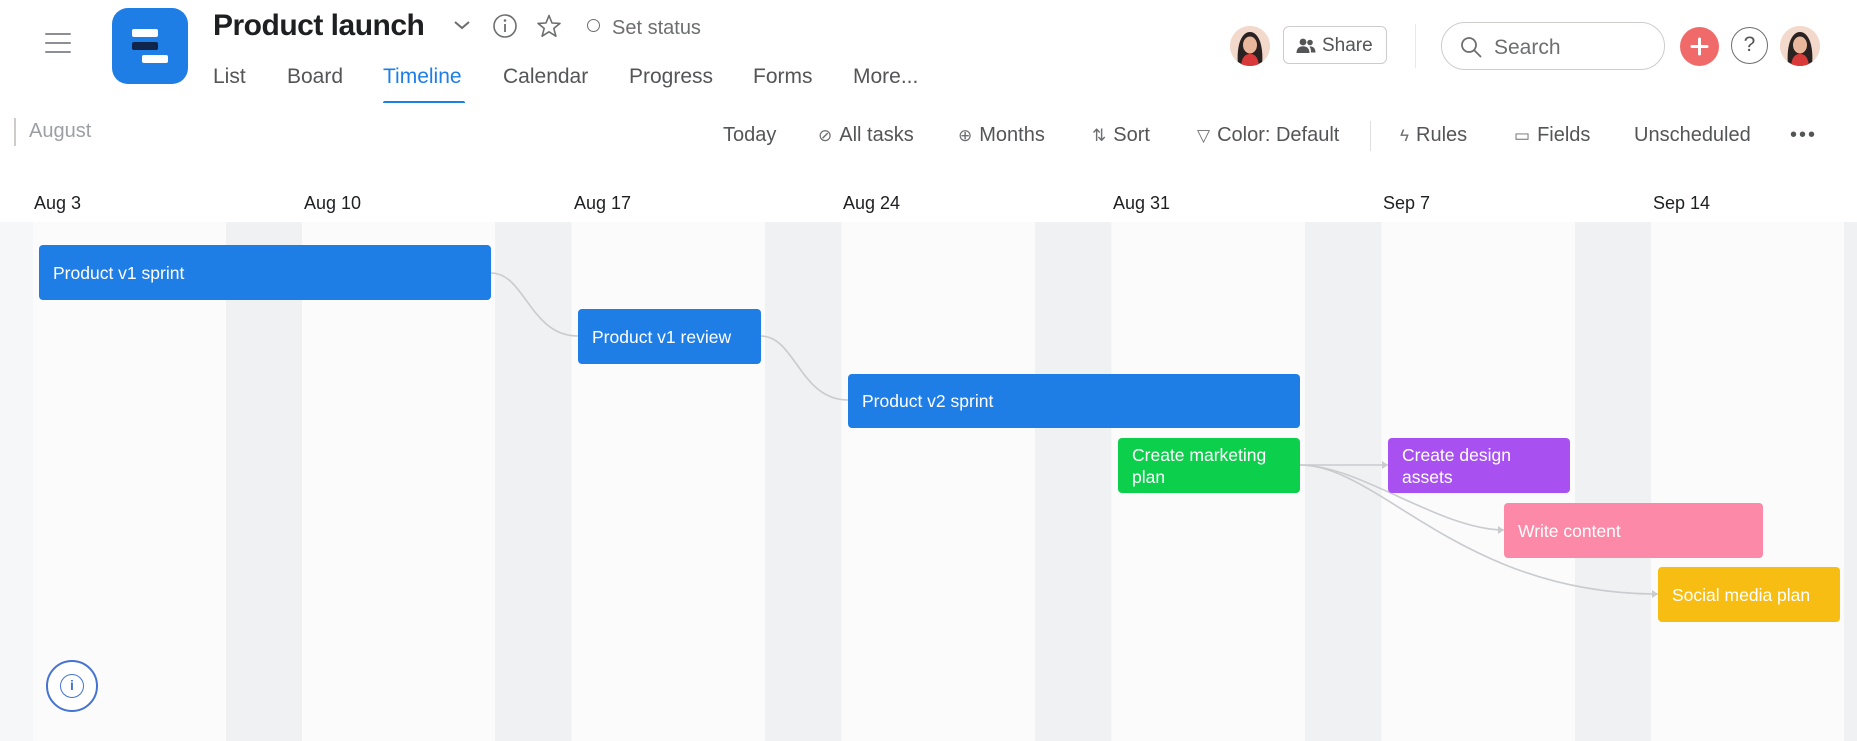 The width and height of the screenshot is (1857, 741). What do you see at coordinates (1347, 45) in the screenshot?
I see `share-label: Share` at bounding box center [1347, 45].